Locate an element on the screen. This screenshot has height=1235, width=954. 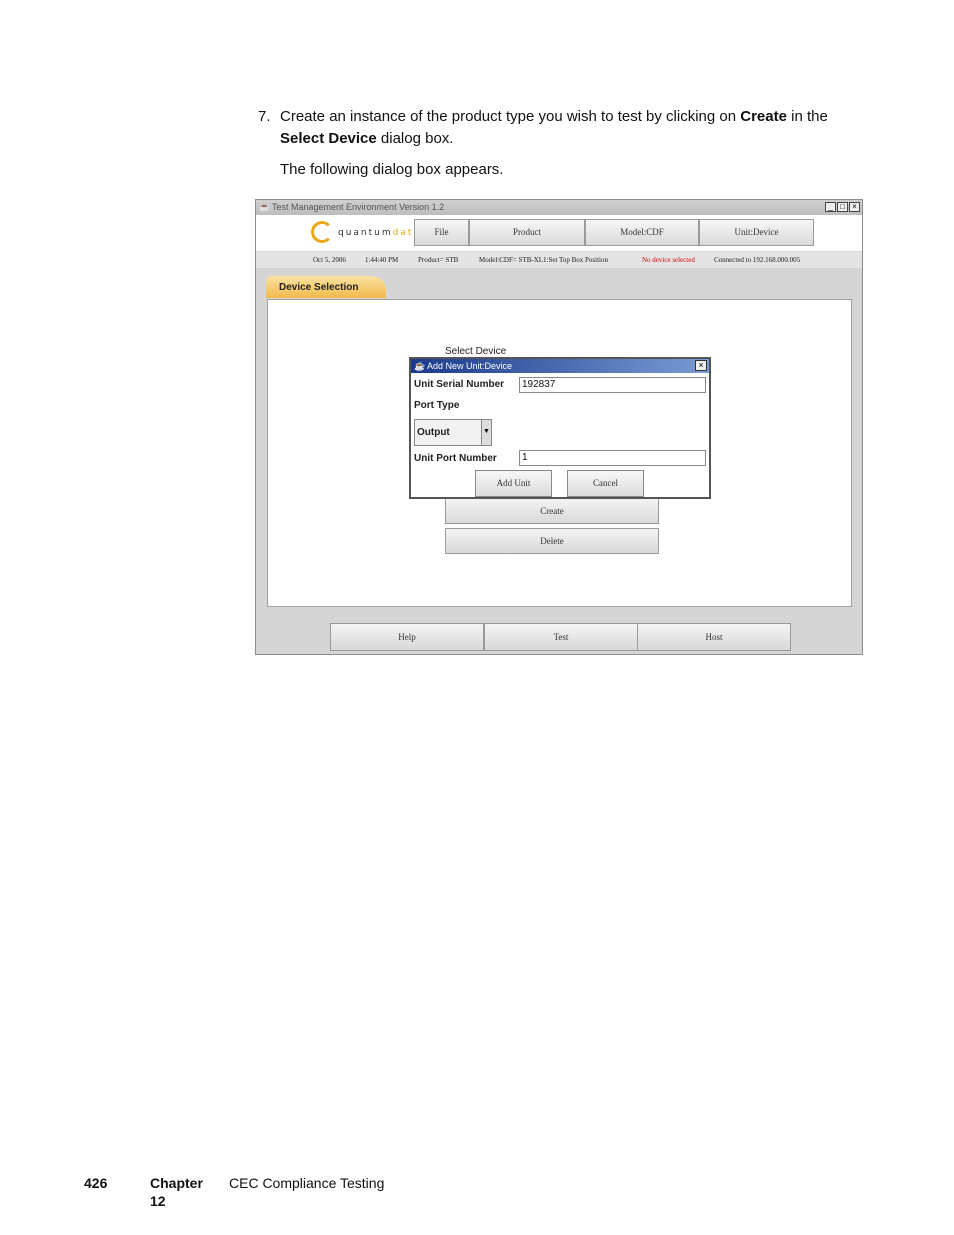
test-button: Test is located at coordinates (561, 637).